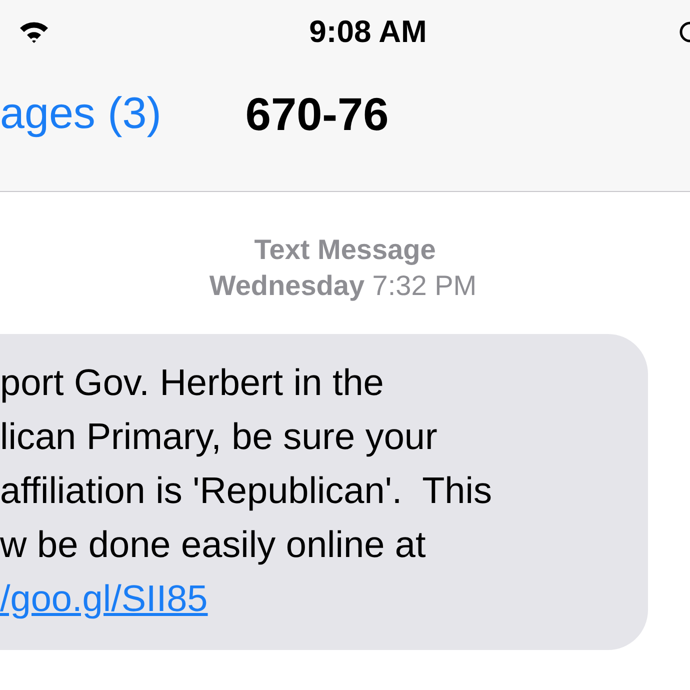 This screenshot has width=690, height=690. What do you see at coordinates (104, 599) in the screenshot?
I see `message-link: /goo.gl/SII85` at bounding box center [104, 599].